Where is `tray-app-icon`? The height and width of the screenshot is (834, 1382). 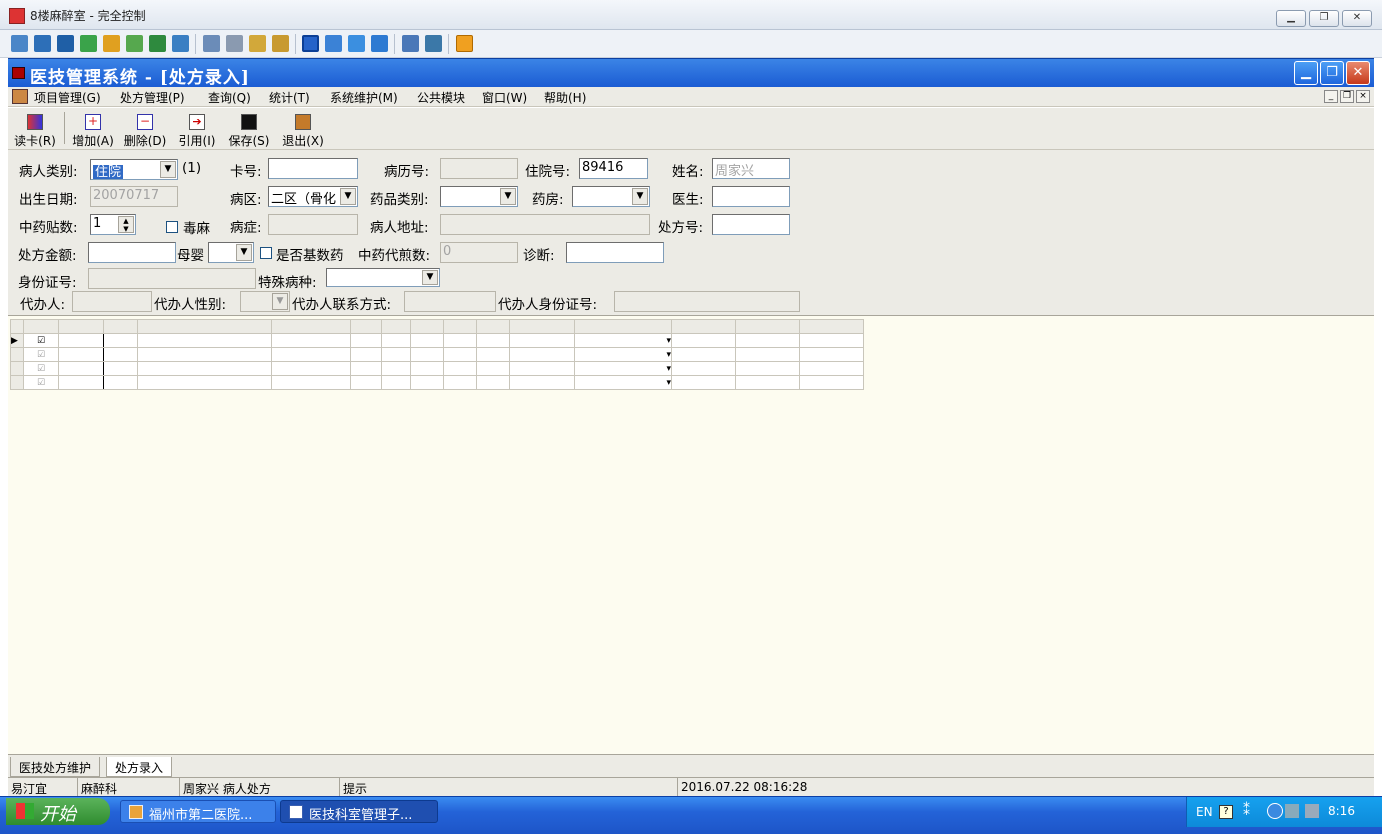 tray-app-icon is located at coordinates (1312, 811).